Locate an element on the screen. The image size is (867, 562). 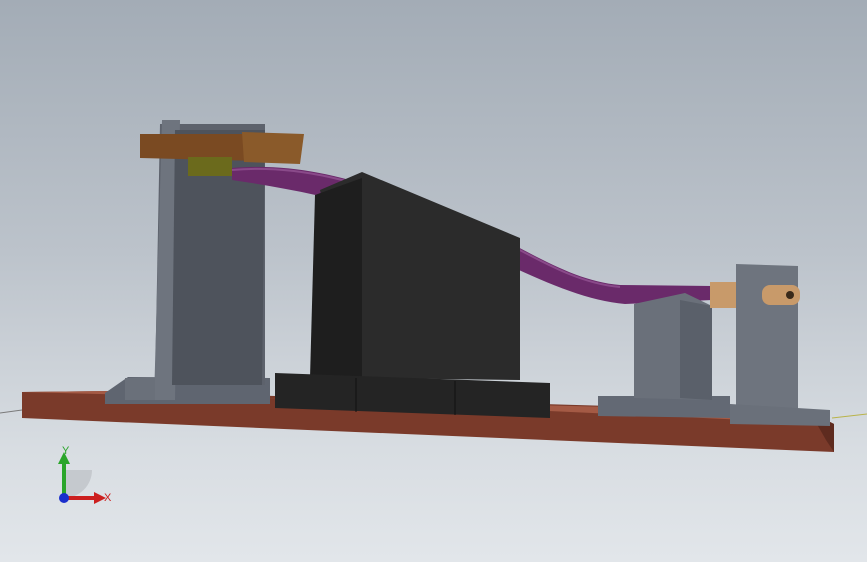
left-upright-fixture is located at coordinates (187, 262).